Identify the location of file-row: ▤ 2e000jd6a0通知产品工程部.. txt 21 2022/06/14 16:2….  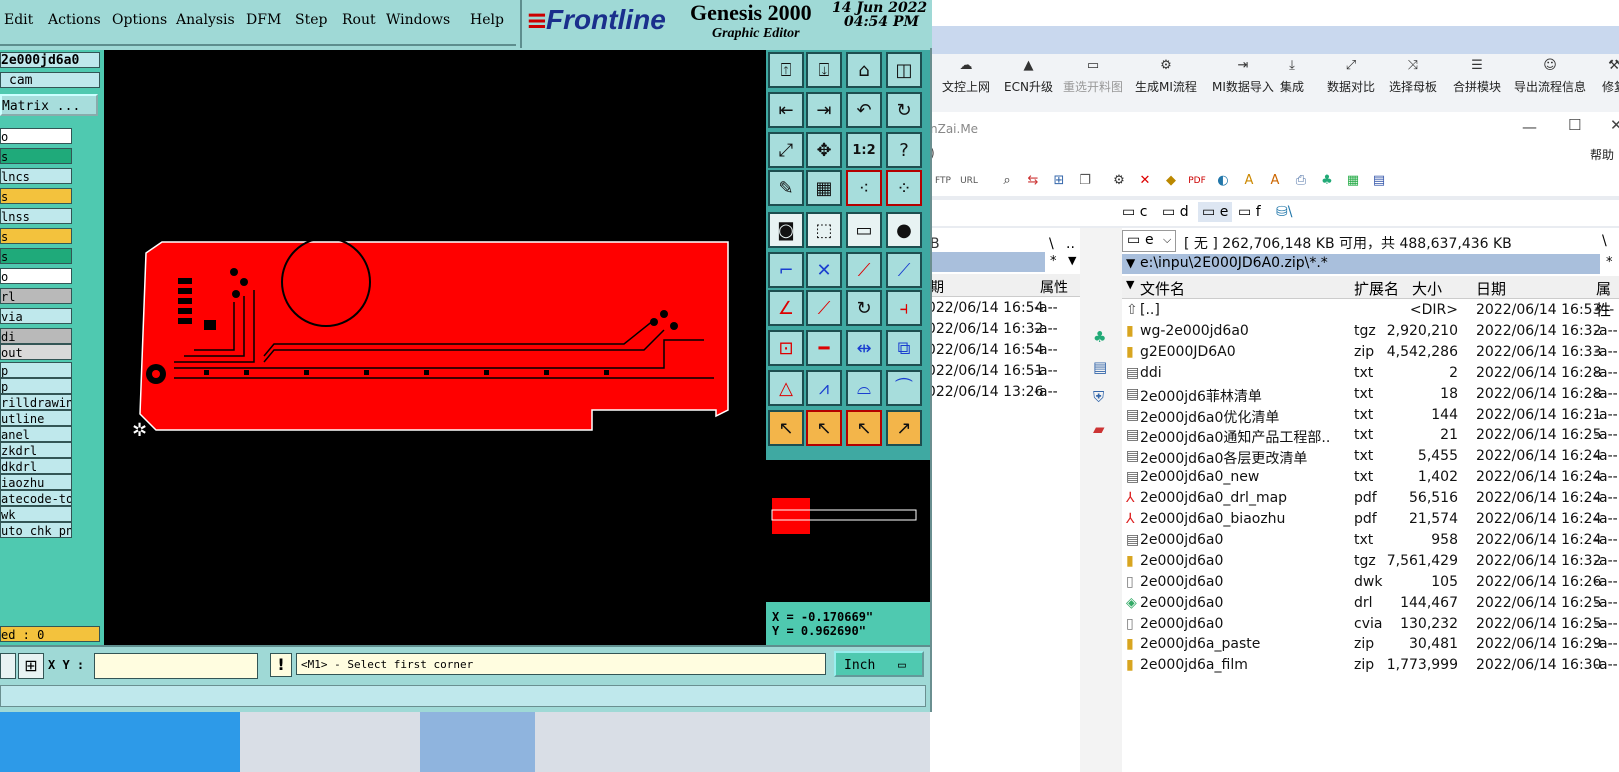
(1370, 435).